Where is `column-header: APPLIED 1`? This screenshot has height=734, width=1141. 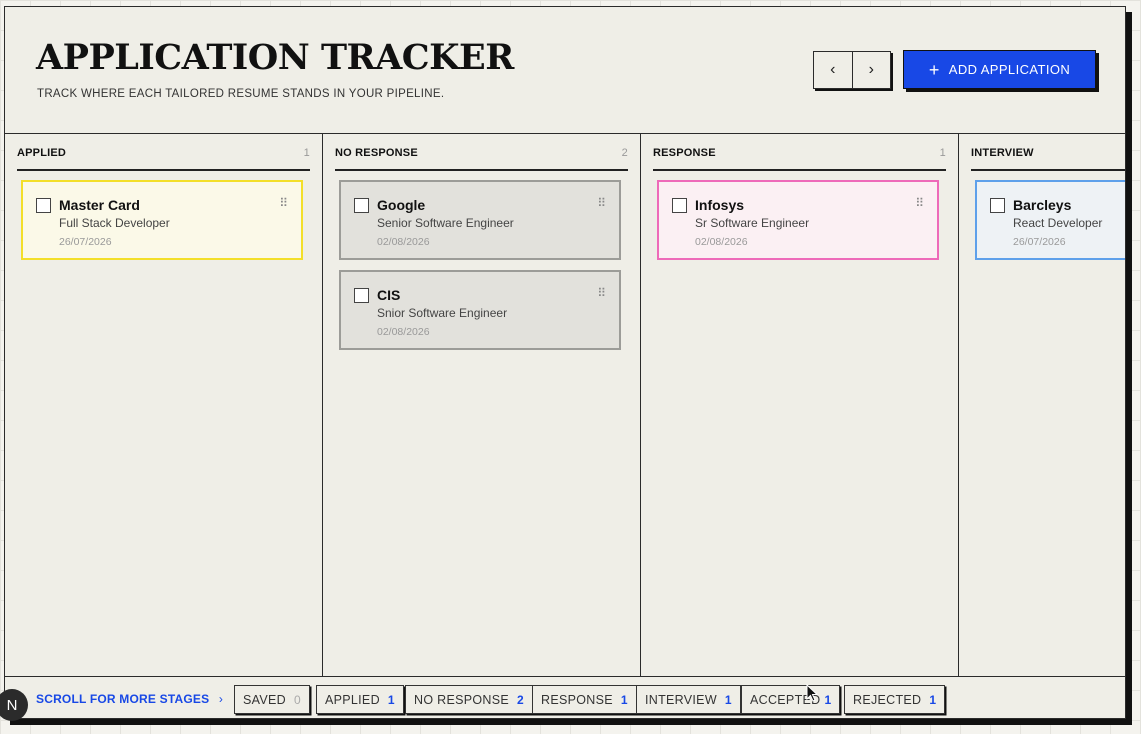 column-header: APPLIED 1 is located at coordinates (163, 159).